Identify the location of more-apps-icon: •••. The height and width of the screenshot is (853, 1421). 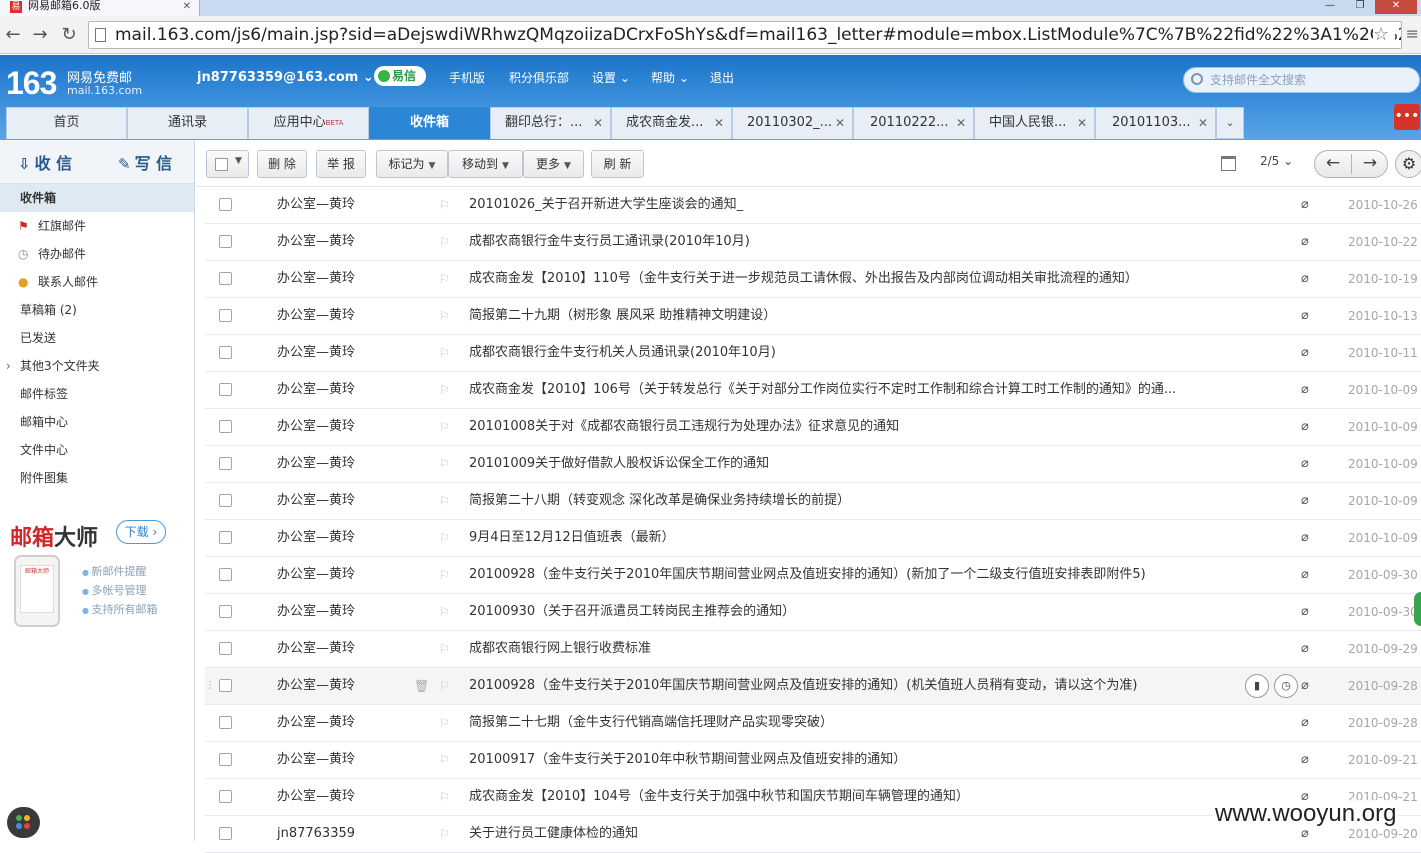
(1407, 117).